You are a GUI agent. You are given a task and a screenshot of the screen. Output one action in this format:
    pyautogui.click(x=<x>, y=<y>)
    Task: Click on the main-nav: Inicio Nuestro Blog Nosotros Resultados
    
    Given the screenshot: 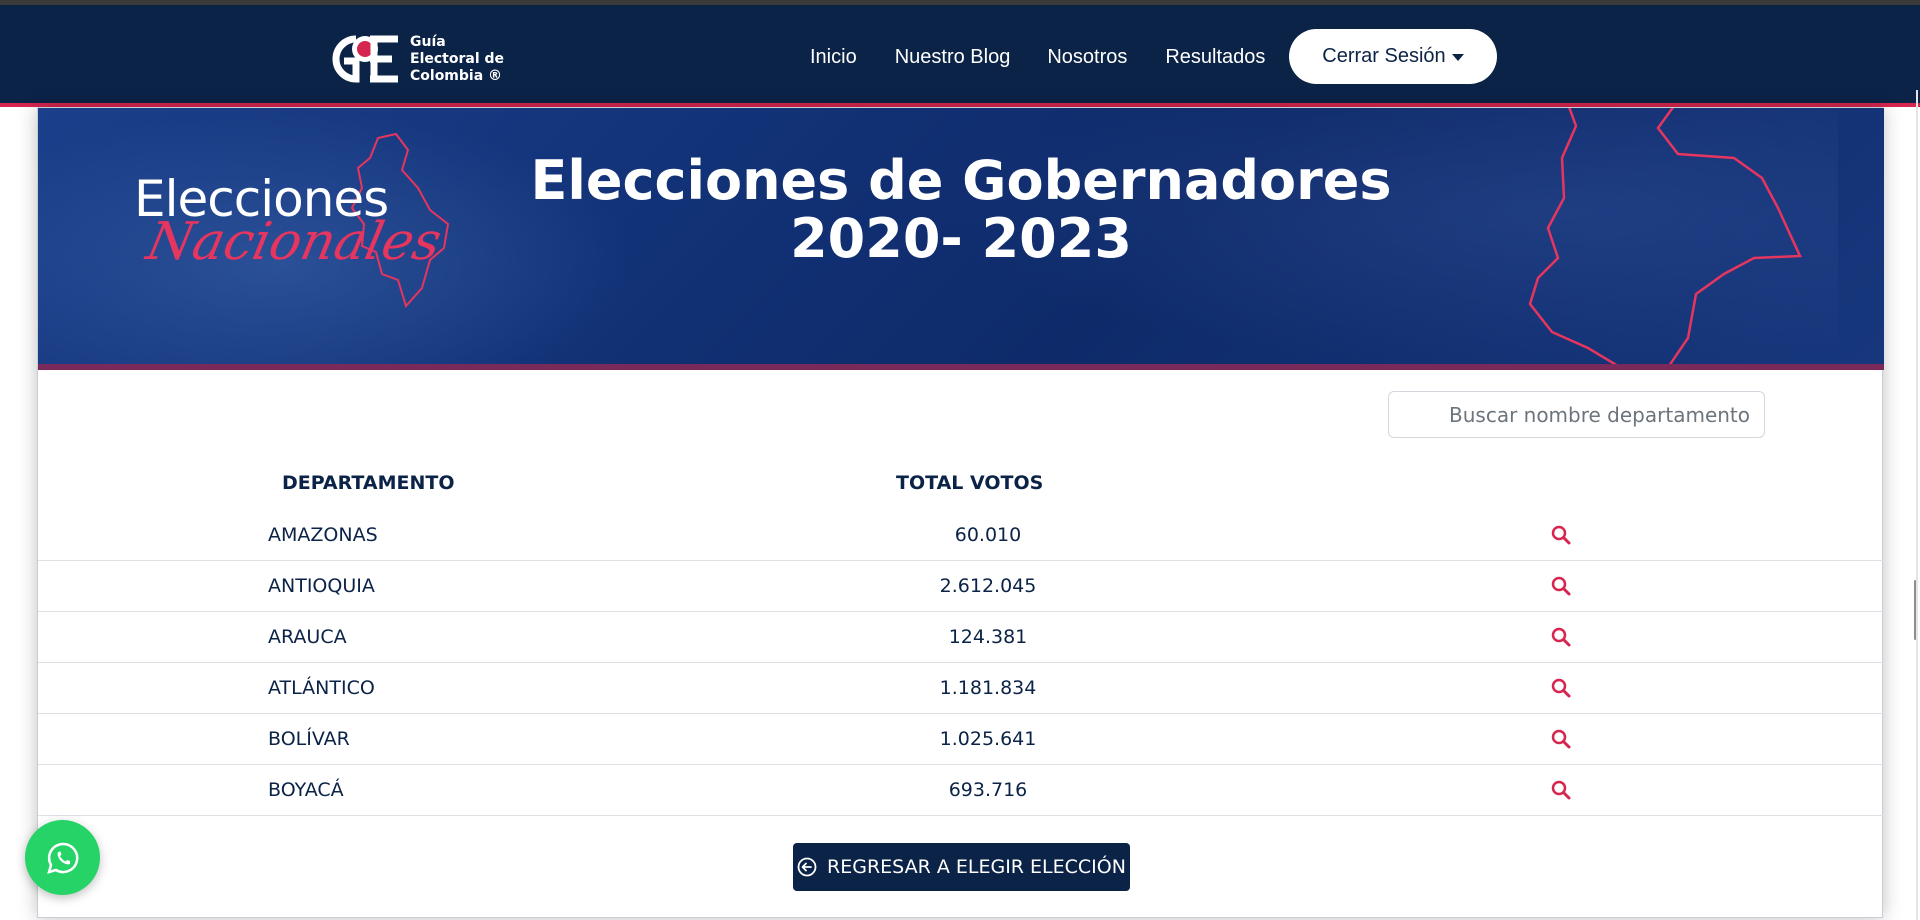 What is the action you would take?
    pyautogui.click(x=1056, y=57)
    